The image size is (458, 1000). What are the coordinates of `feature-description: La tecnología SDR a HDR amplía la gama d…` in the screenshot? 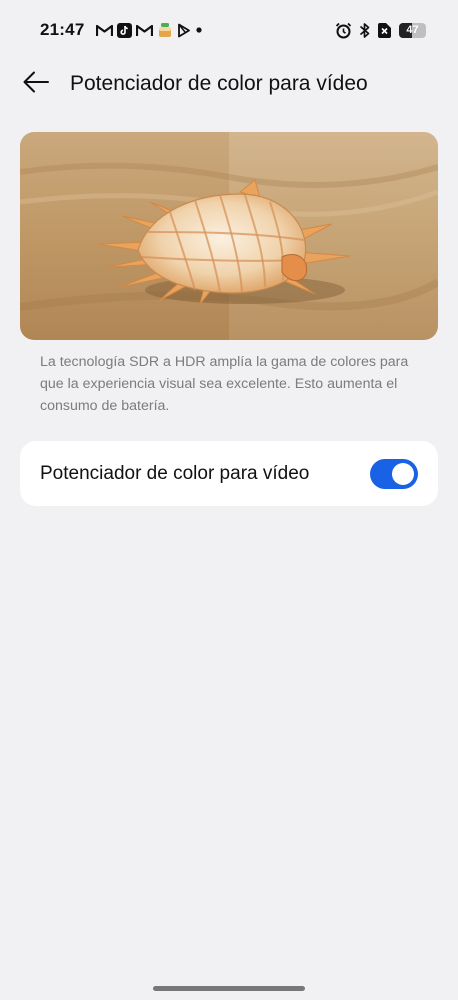 It's located at (224, 384).